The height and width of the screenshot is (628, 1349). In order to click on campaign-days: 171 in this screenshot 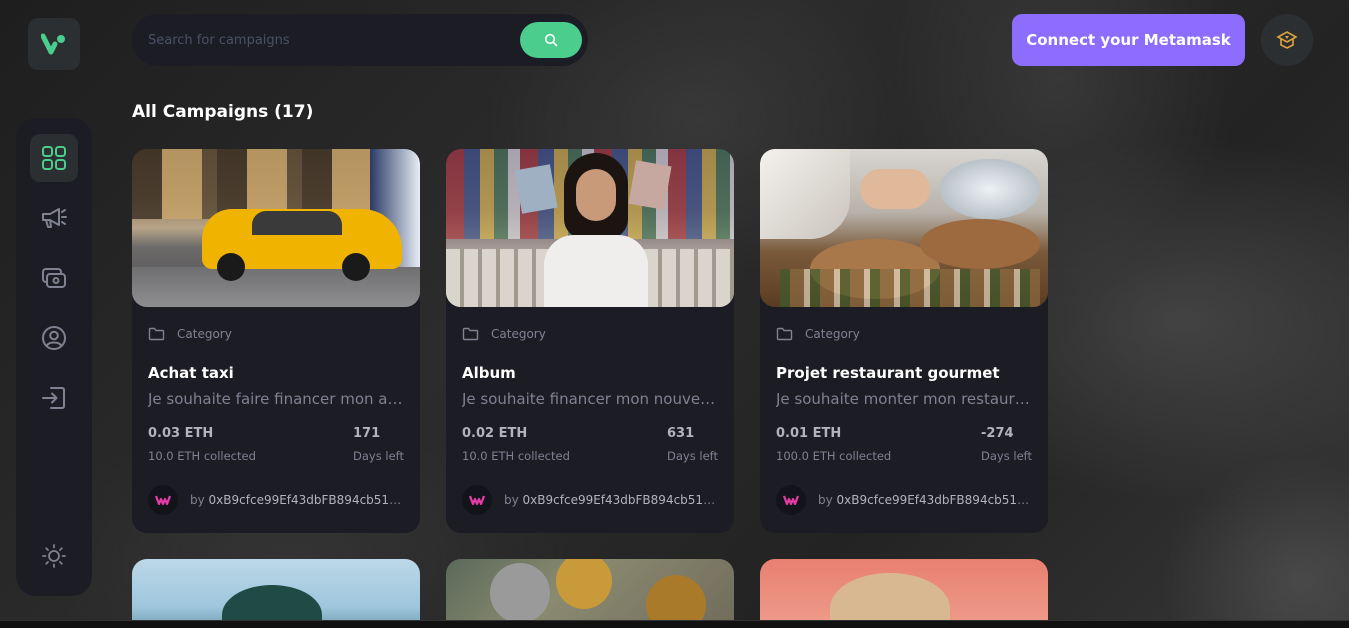, I will do `click(367, 433)`.